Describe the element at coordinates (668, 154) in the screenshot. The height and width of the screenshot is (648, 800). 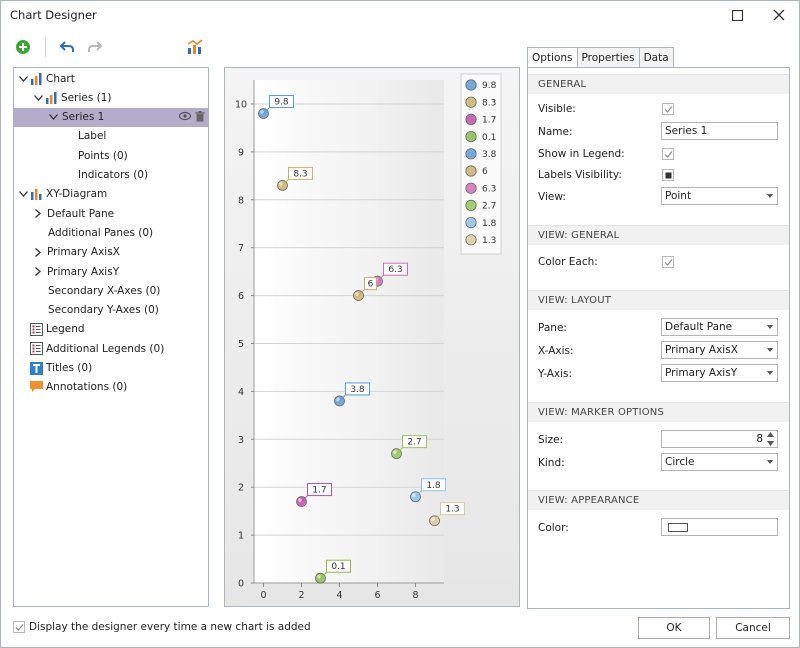
I see `show-in-legend-checkbox` at that location.